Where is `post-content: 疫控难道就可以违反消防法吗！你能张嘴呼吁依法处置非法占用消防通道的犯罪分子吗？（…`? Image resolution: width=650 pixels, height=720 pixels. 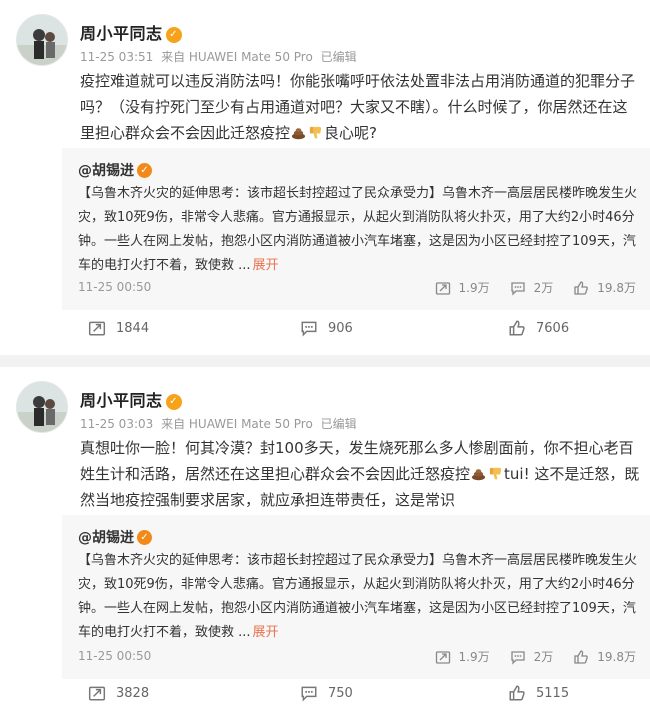
post-content: 疫控难道就可以违反消防法吗！你能张嘴呼吁依法处置非法占用消防通道的犯罪分子吗？（… is located at coordinates (360, 107).